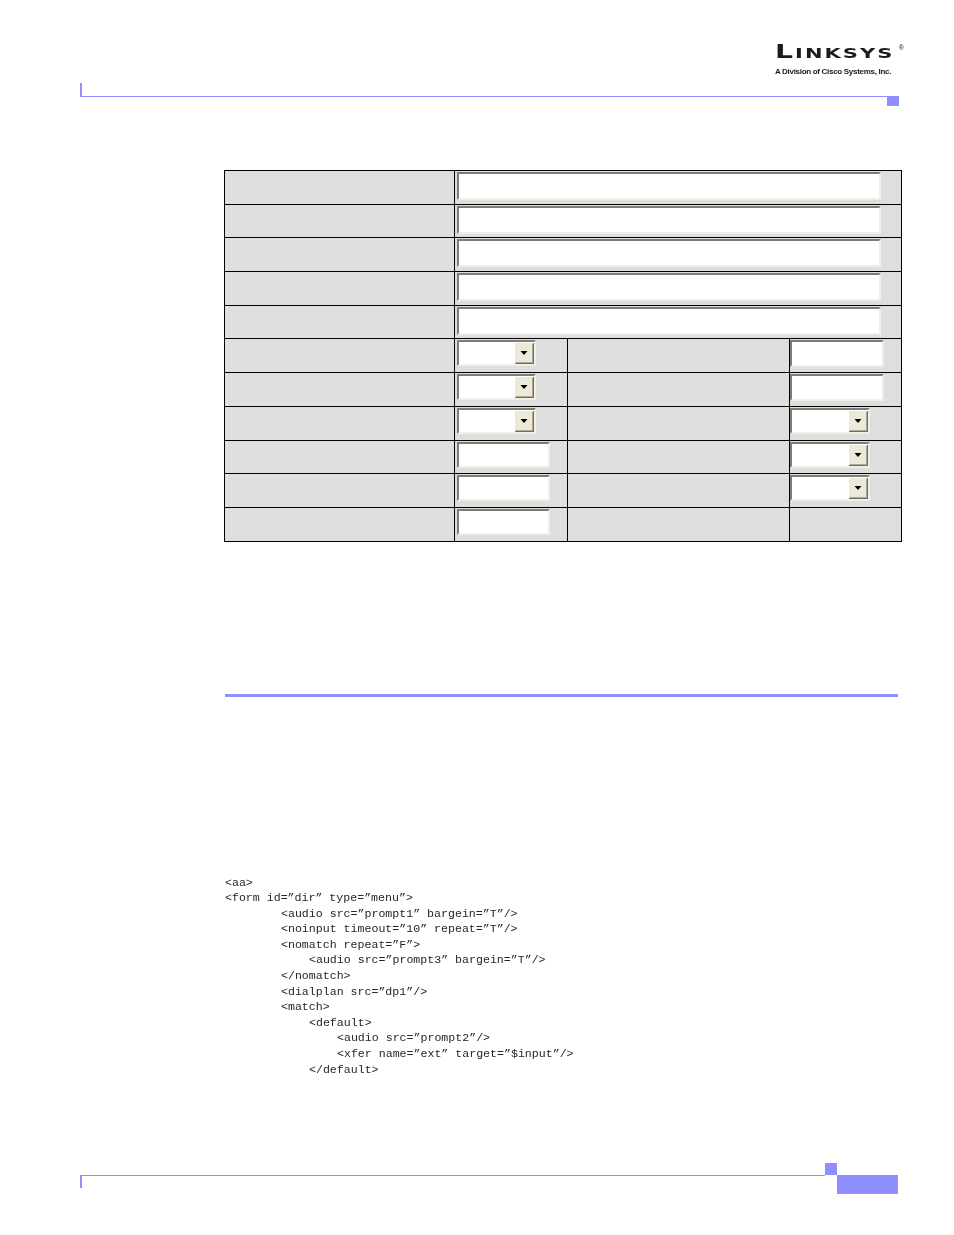 This screenshot has width=954, height=1235. Describe the element at coordinates (833, 71) in the screenshot. I see `logo-tagline: A Division of Cisco Systems, Inc.` at that location.